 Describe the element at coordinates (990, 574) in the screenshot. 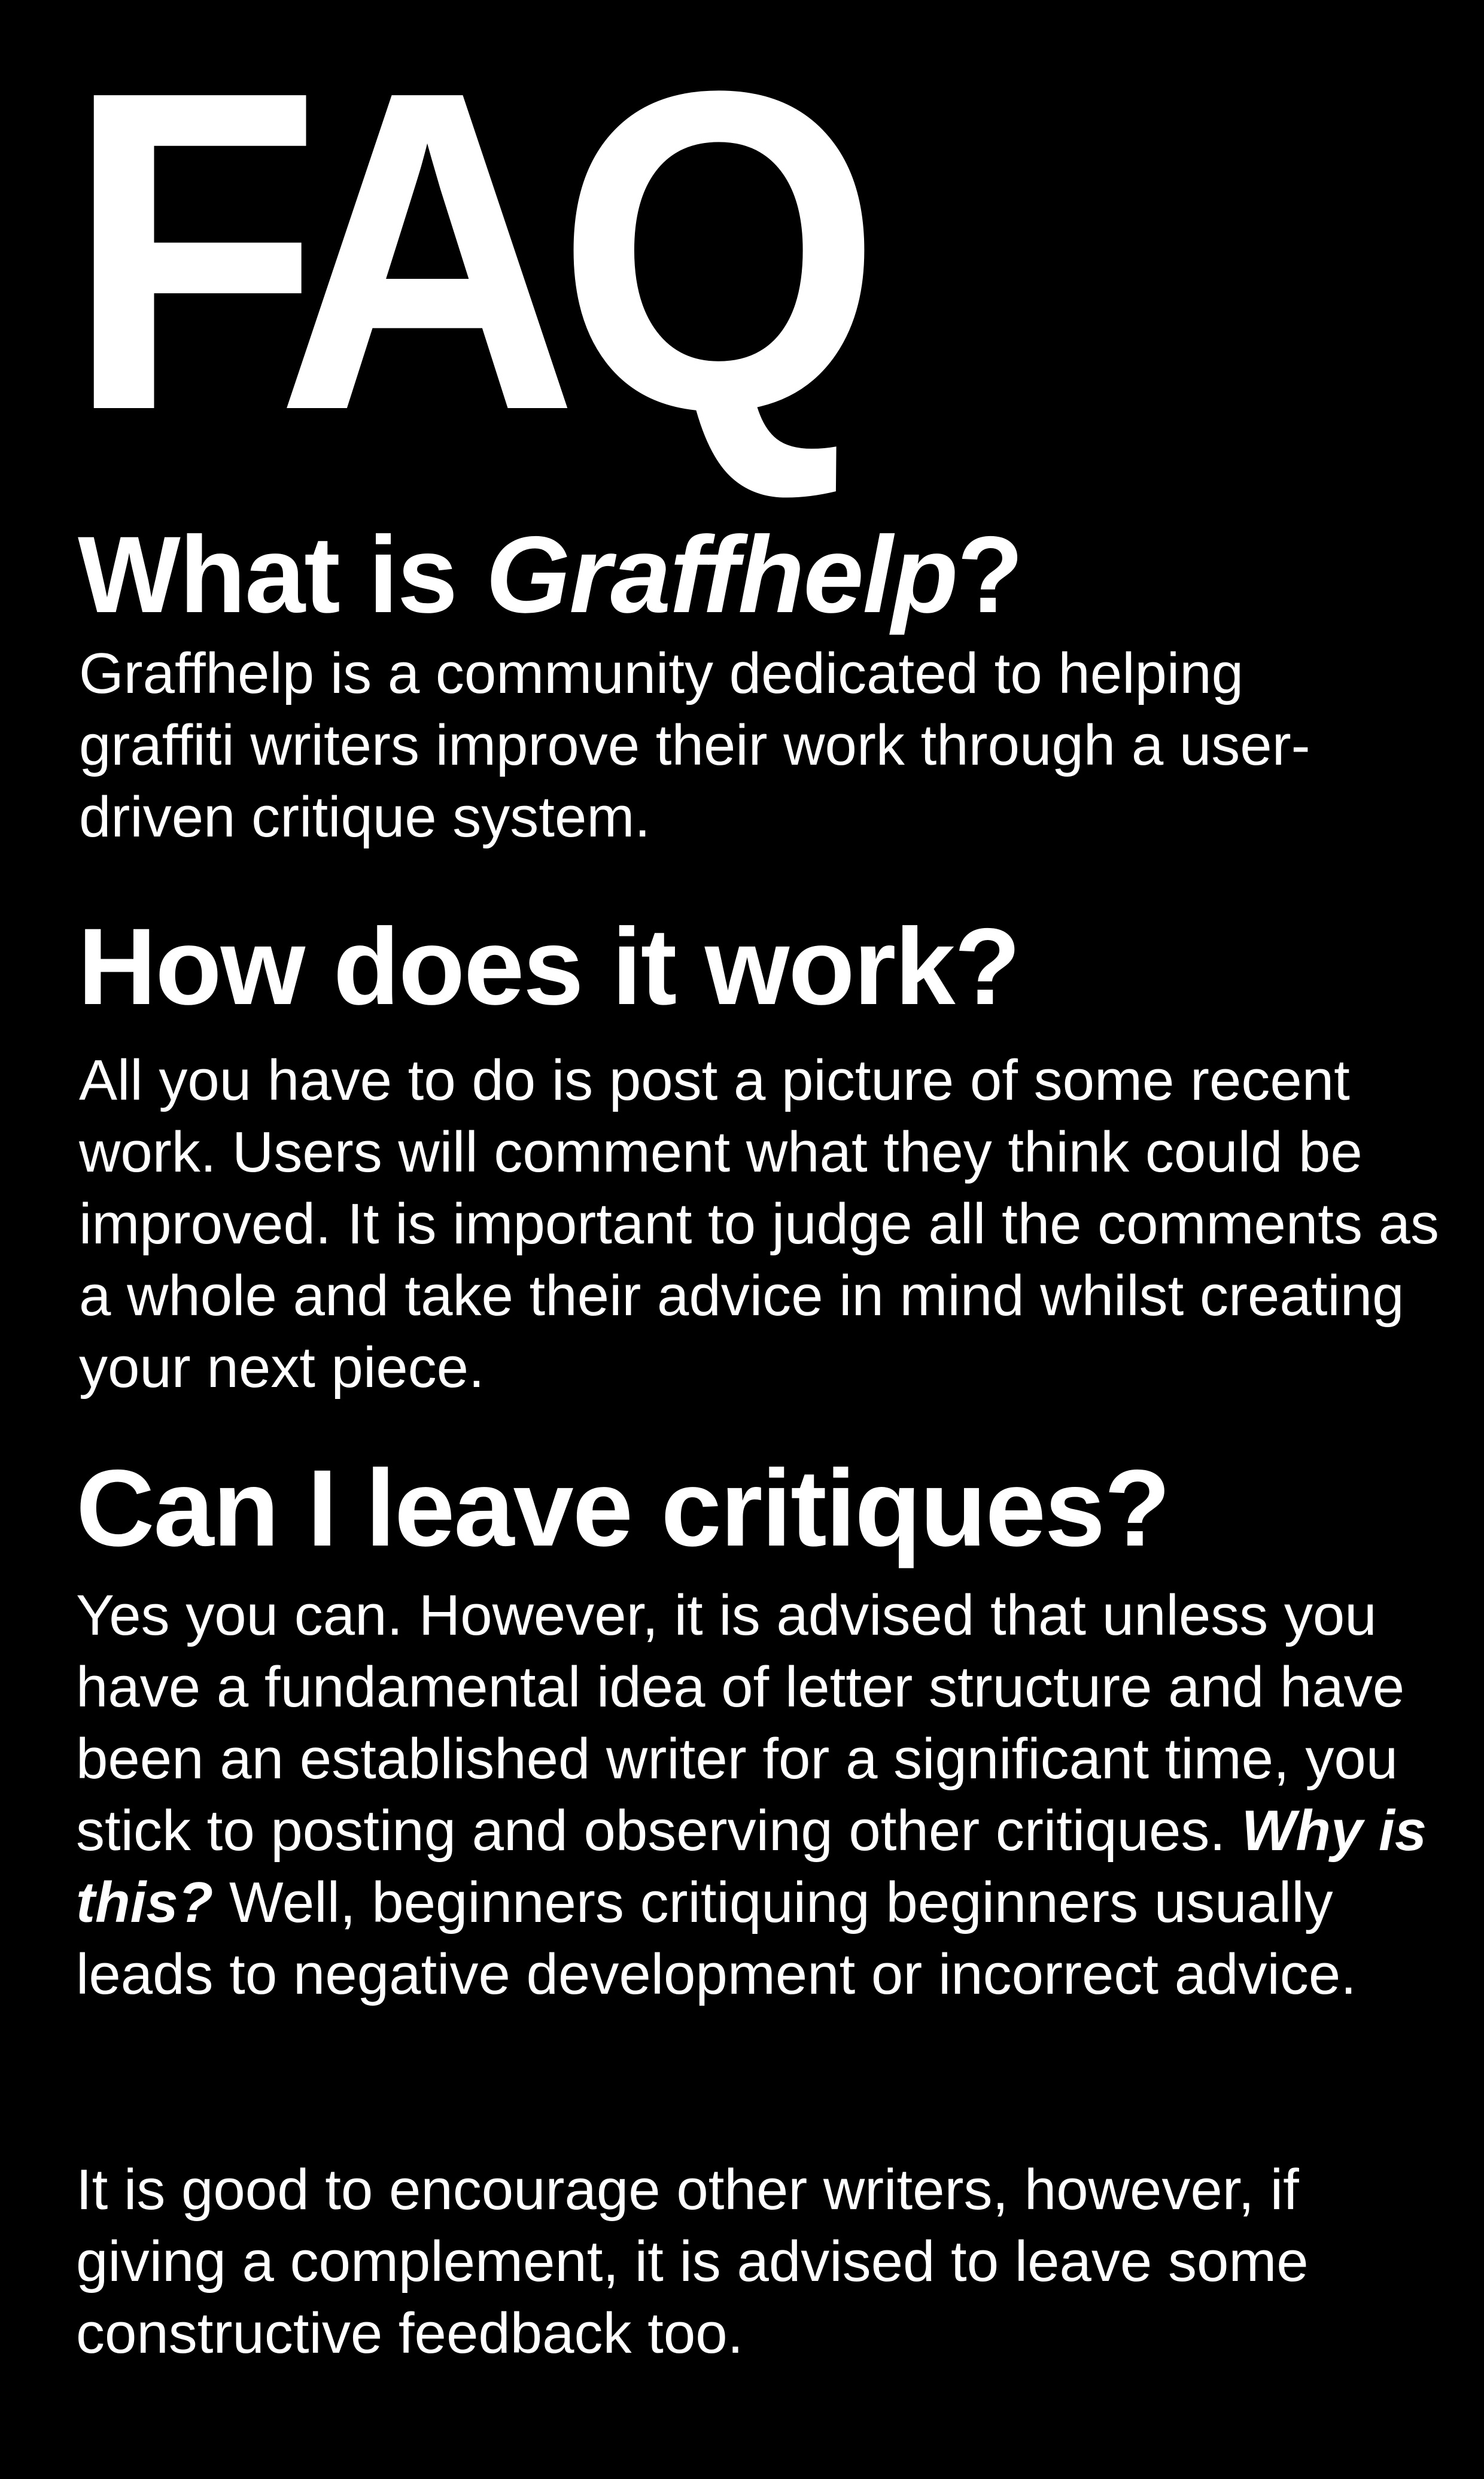

I see `question-text-end: ?` at that location.